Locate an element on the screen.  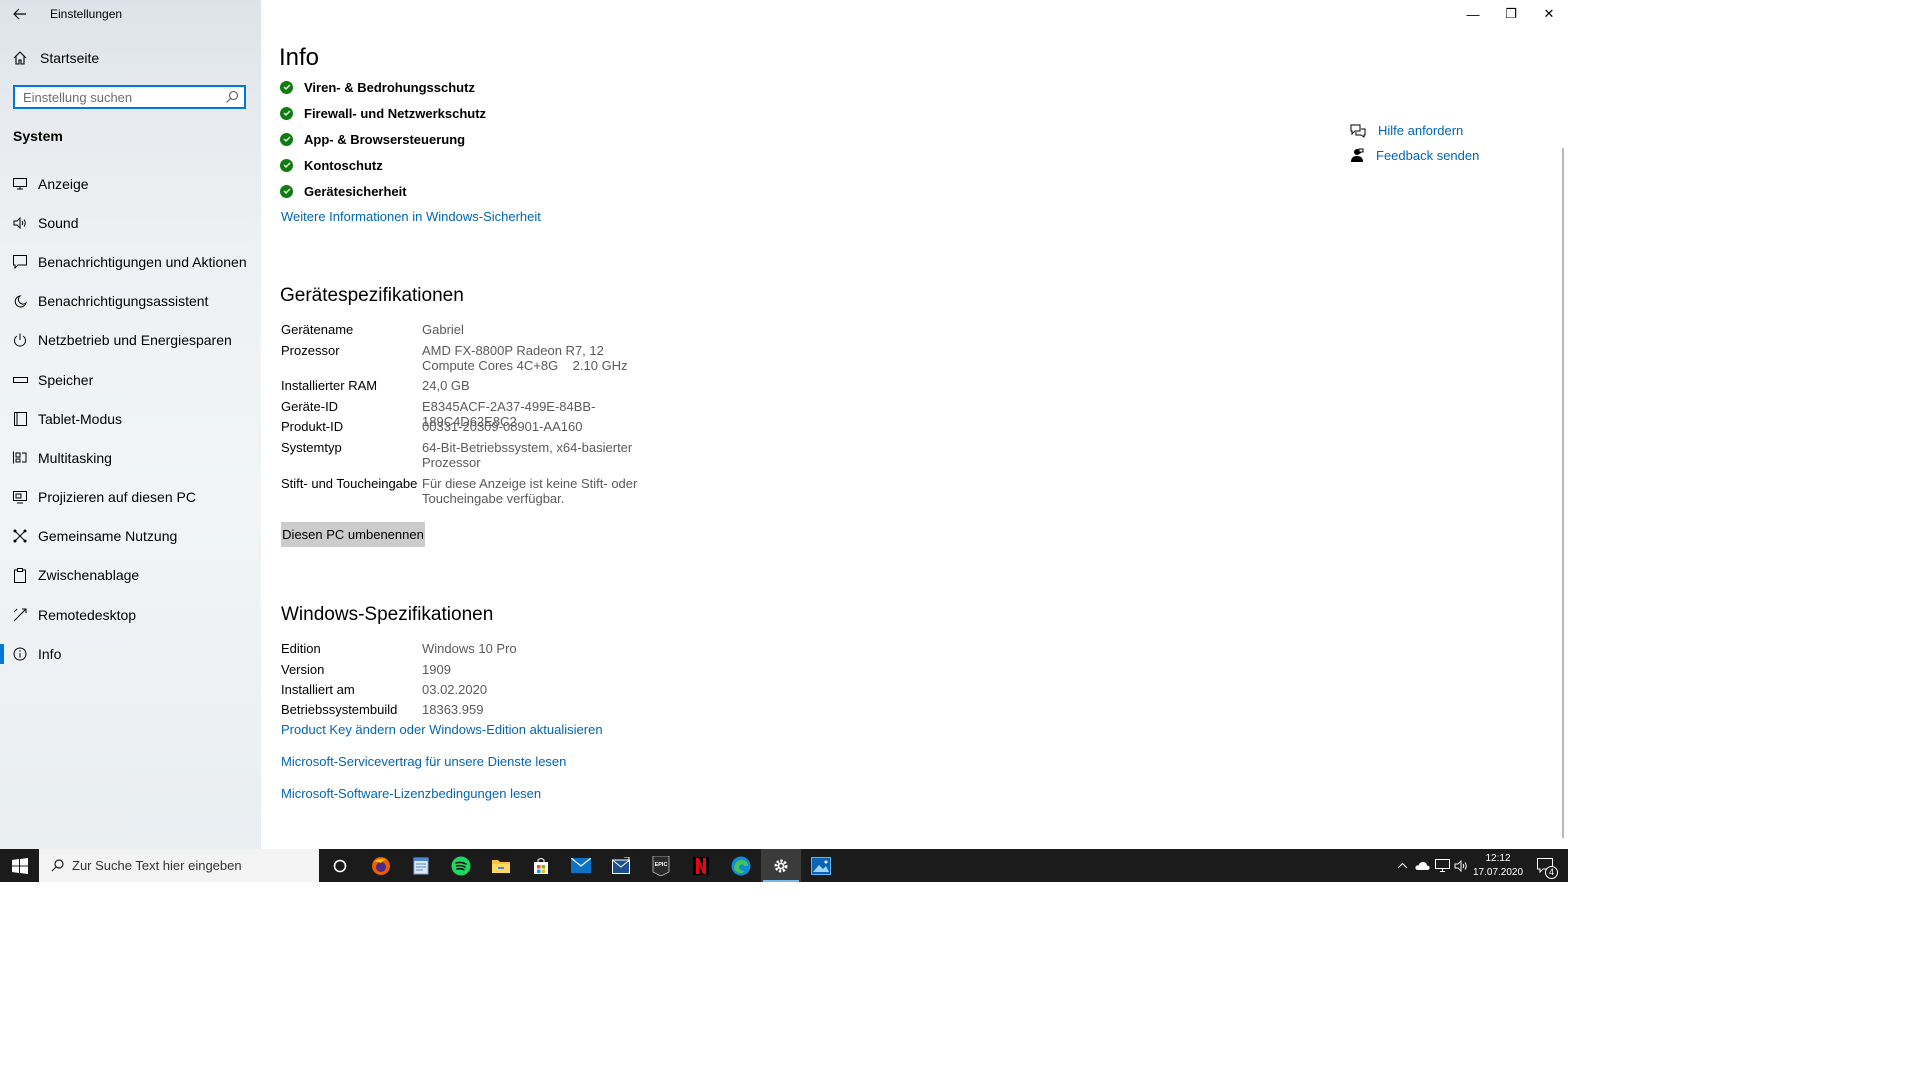
multitasking-icon is located at coordinates (20, 458).